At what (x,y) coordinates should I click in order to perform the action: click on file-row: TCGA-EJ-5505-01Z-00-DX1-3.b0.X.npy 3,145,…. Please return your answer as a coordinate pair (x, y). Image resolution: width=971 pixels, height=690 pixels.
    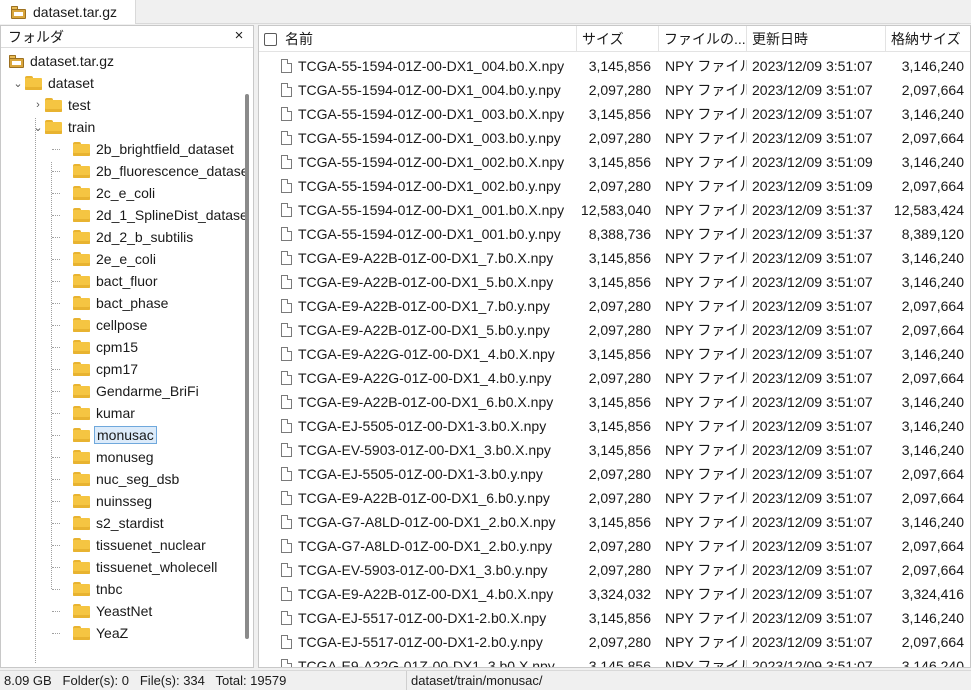
    Looking at the image, I should click on (614, 426).